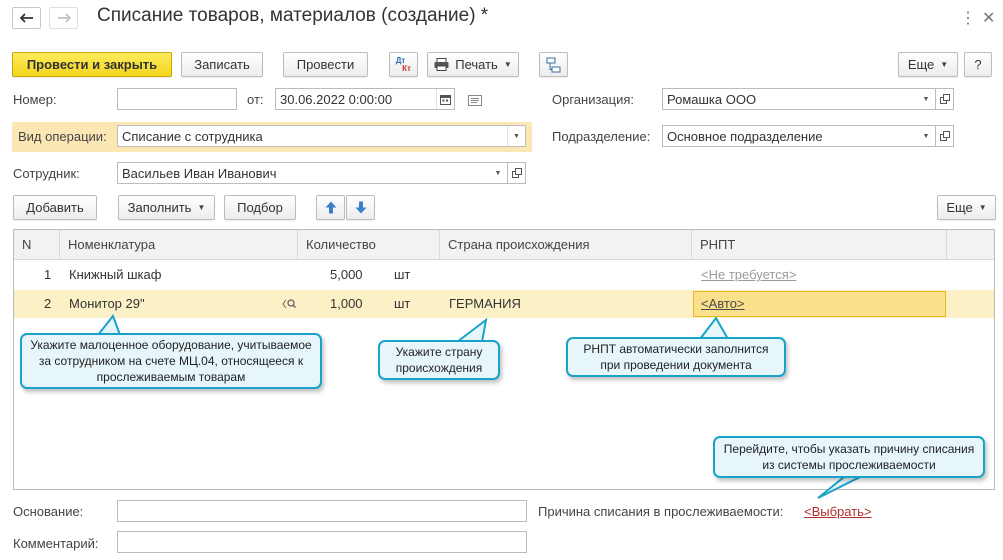 This screenshot has width=1003, height=560. I want to click on callout-country: Укажите страну происхождения, so click(439, 360).